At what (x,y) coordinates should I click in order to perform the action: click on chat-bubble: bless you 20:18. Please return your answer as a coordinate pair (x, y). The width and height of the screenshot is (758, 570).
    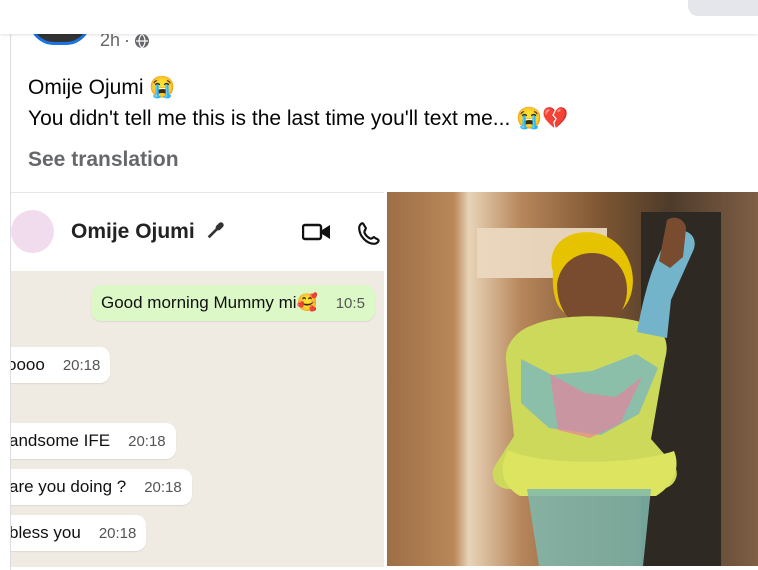
    Looking at the image, I should click on (79, 533).